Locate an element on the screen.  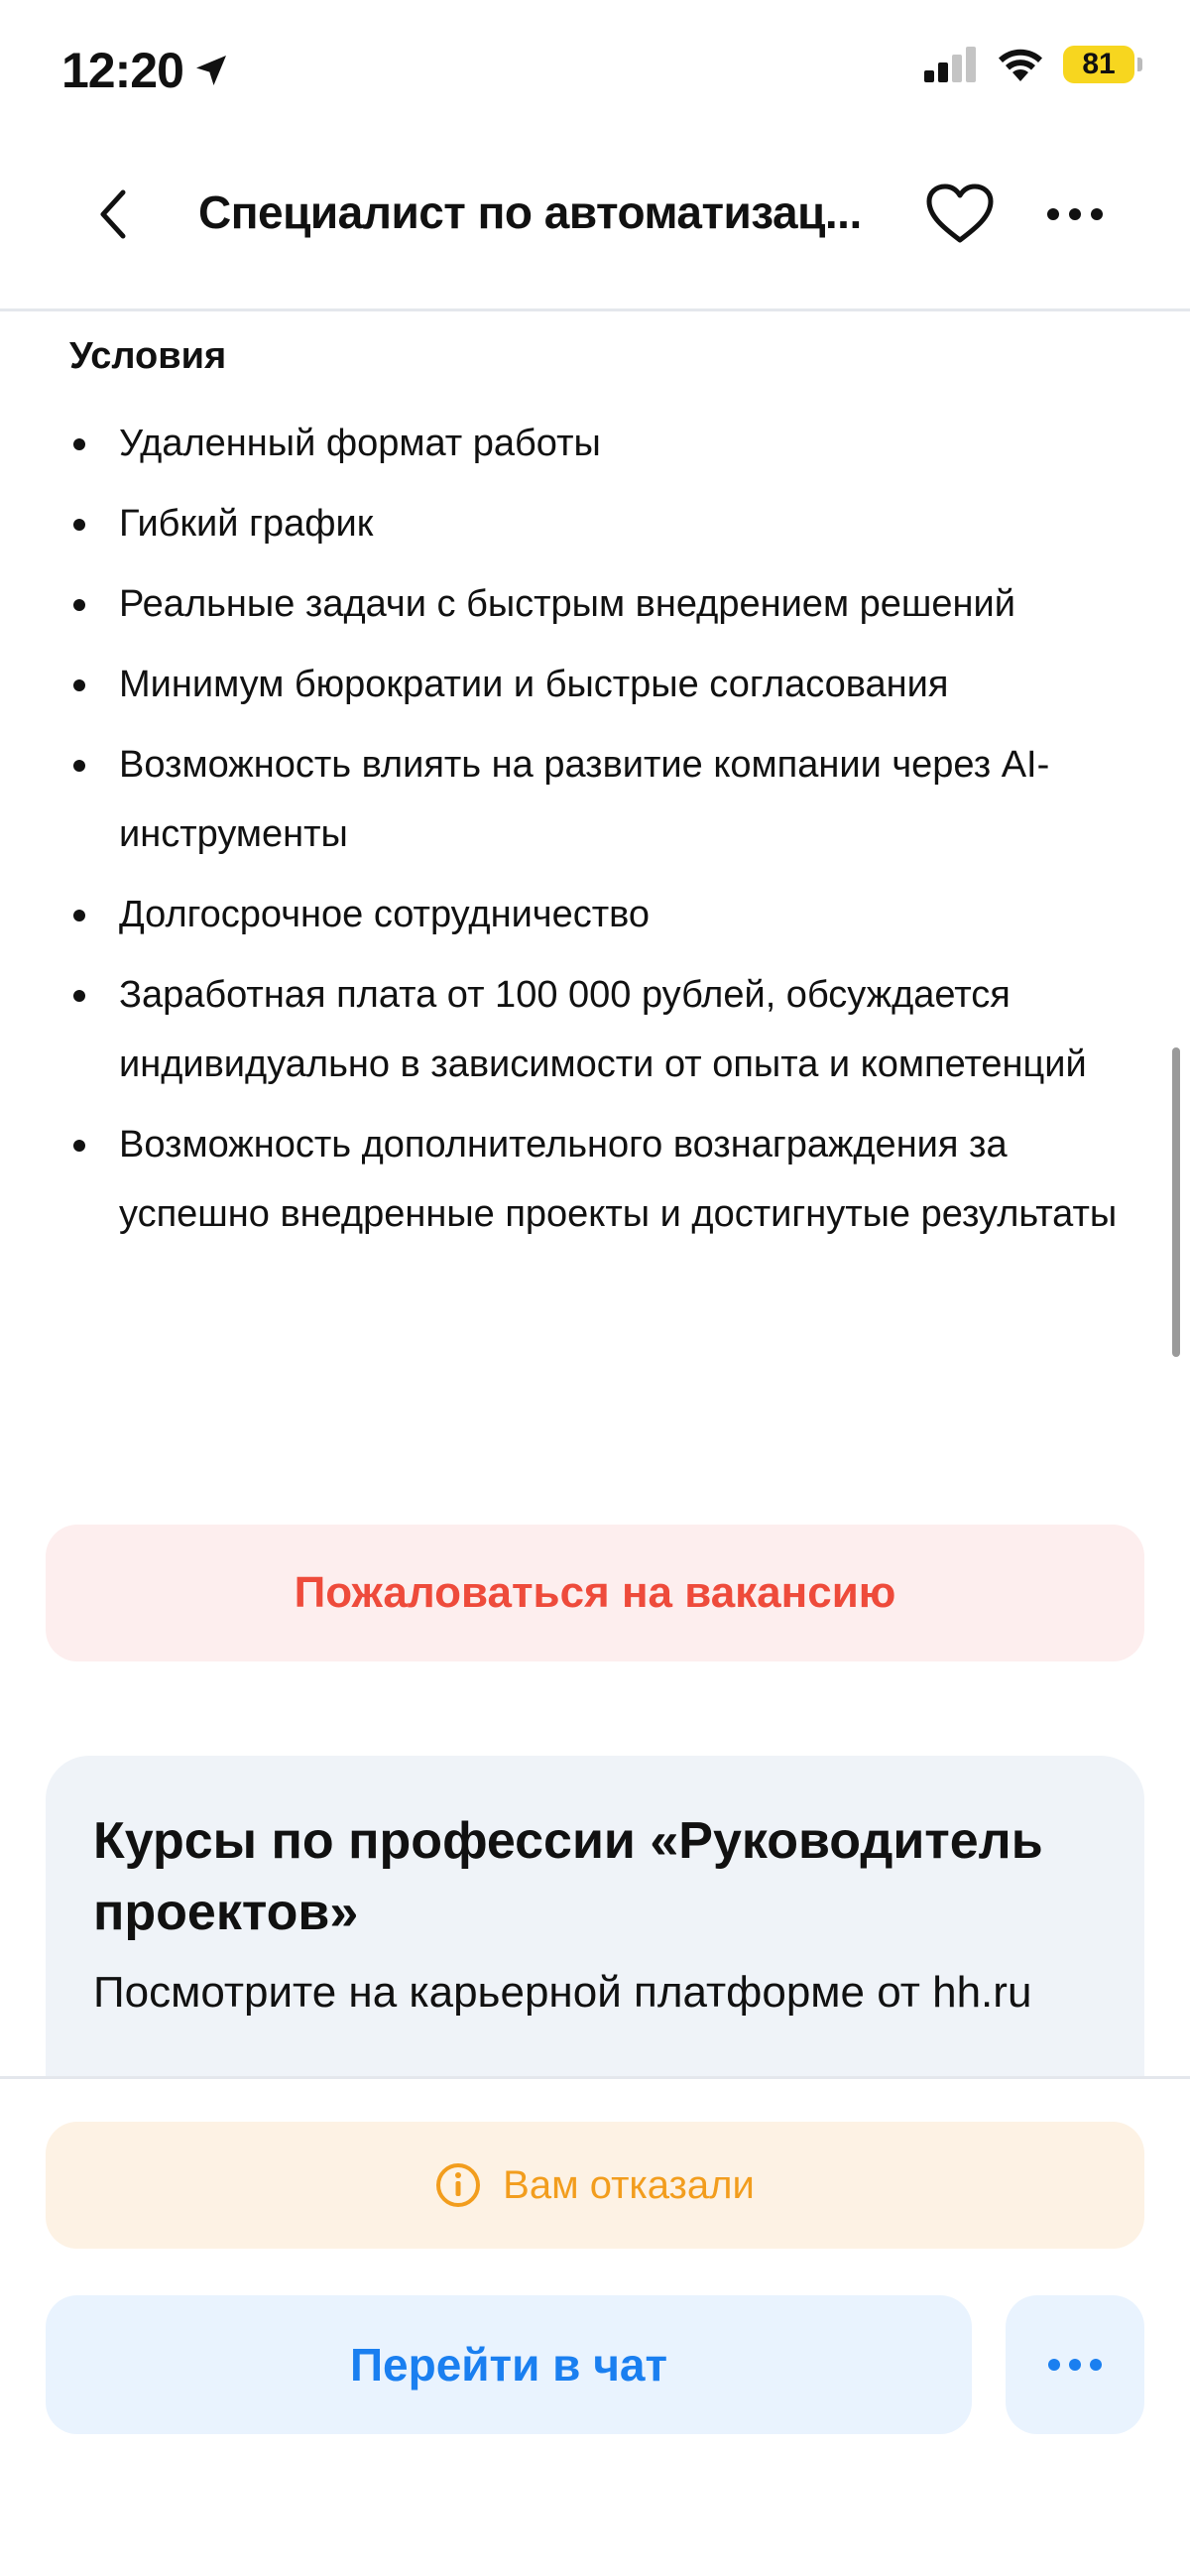
cellular-signal-icon is located at coordinates (950, 64).